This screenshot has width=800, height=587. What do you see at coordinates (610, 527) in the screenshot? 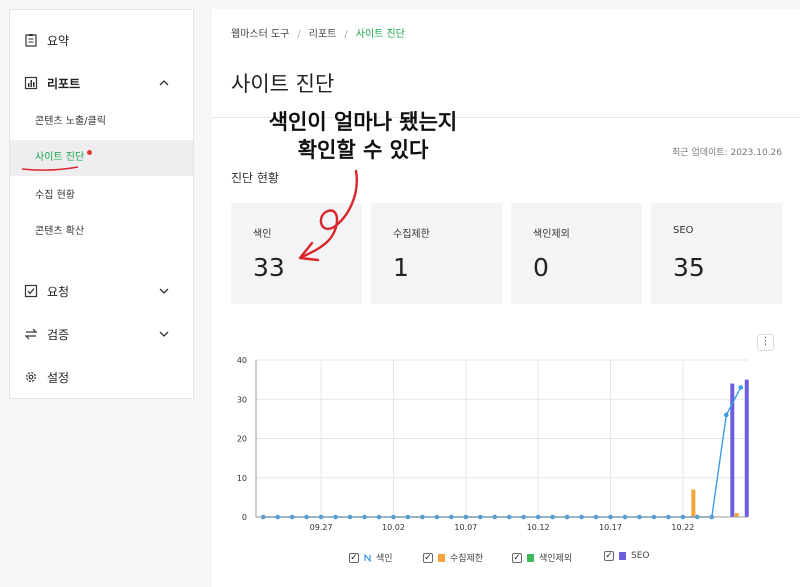
I see `x-tick-label: 10.17` at bounding box center [610, 527].